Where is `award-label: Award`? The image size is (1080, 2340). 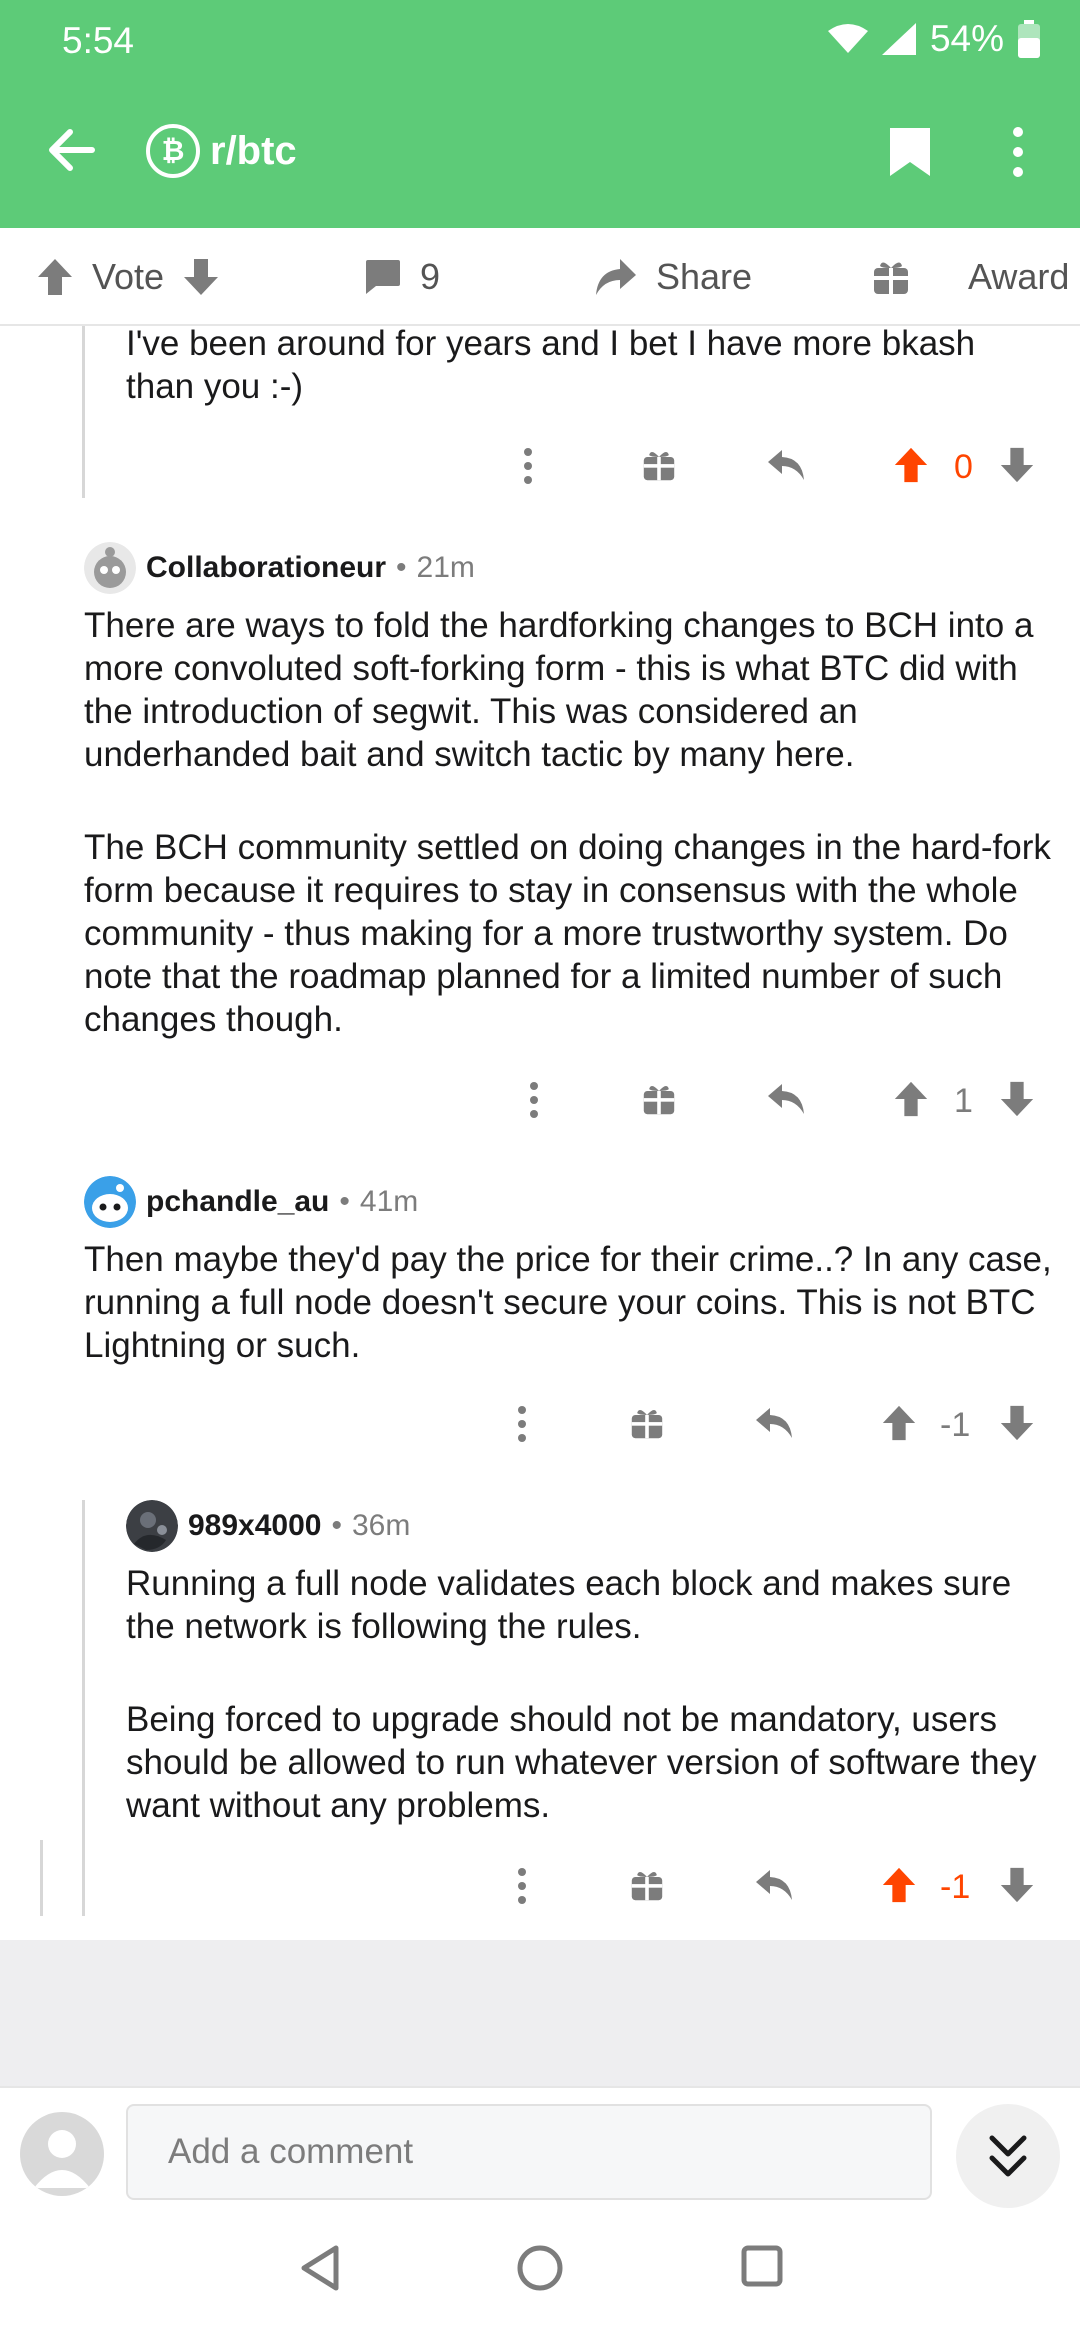 award-label: Award is located at coordinates (1019, 276).